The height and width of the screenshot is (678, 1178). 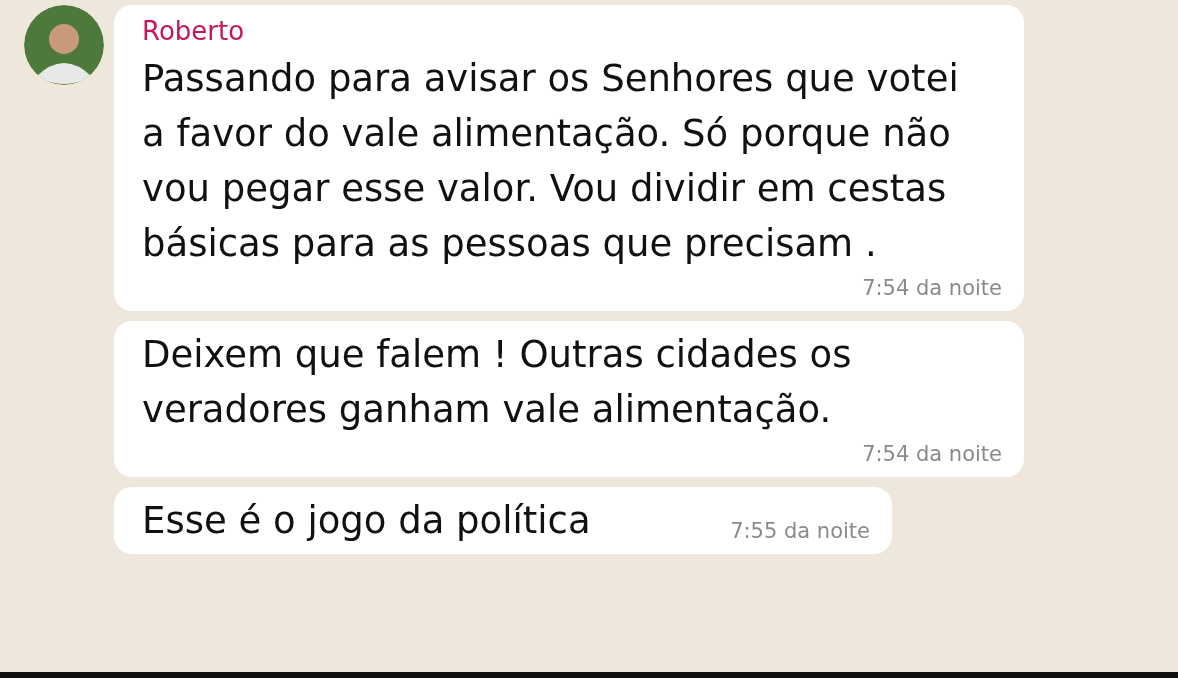 What do you see at coordinates (366, 521) in the screenshot?
I see `message-text: Esse é o jogo da política` at bounding box center [366, 521].